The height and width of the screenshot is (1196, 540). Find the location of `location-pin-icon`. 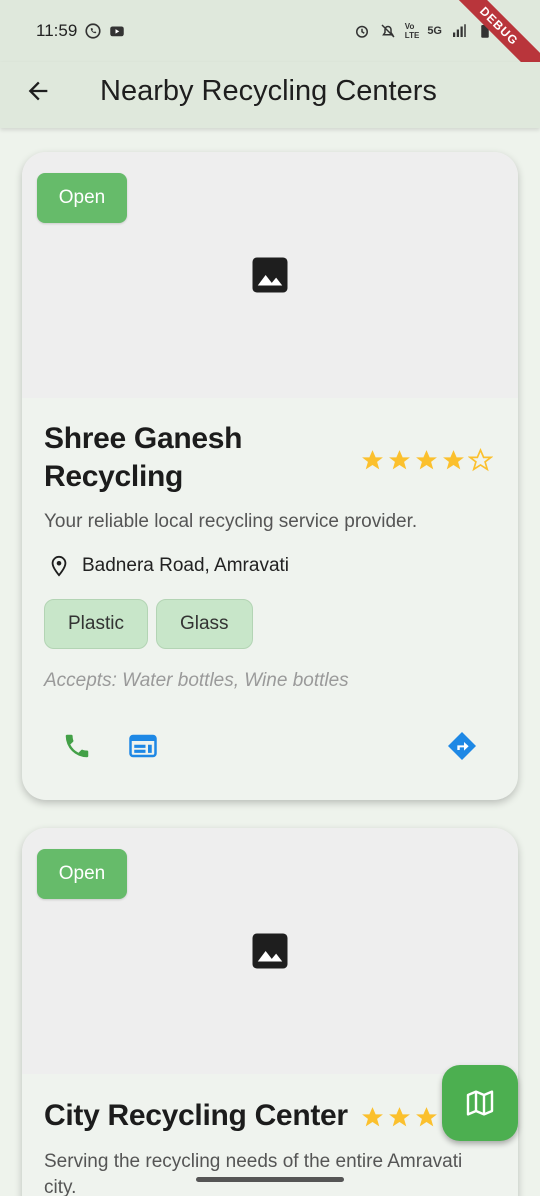

location-pin-icon is located at coordinates (59, 566).